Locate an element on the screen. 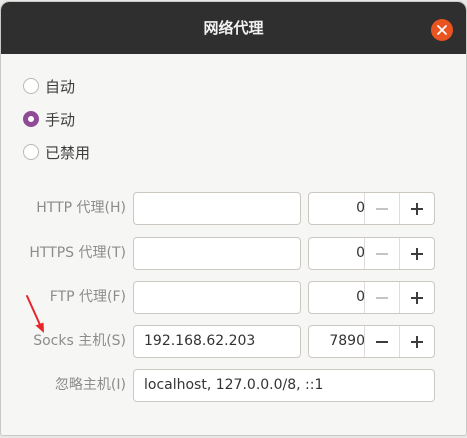 The width and height of the screenshot is (467, 438). titlebar: 网络代理 is located at coordinates (233, 28).